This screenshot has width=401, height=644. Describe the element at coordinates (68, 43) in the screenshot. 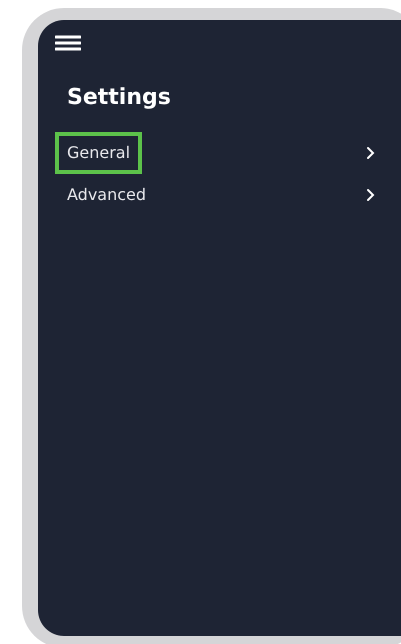

I see `menu-icon` at that location.